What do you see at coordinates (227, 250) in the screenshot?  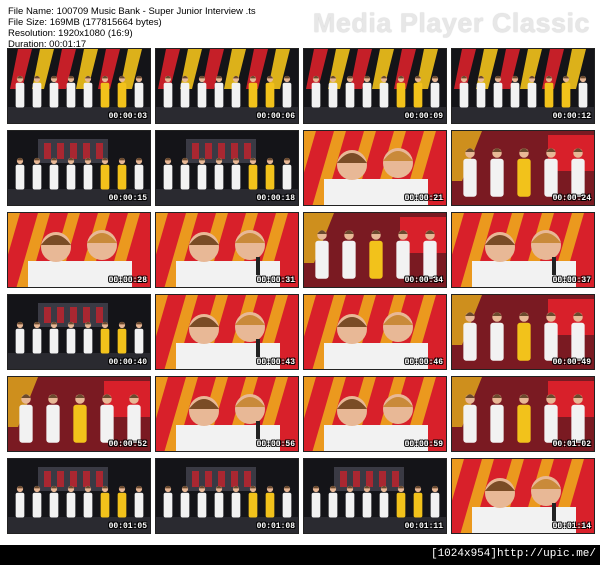 I see `video-thumbnail: 00:00:31` at bounding box center [227, 250].